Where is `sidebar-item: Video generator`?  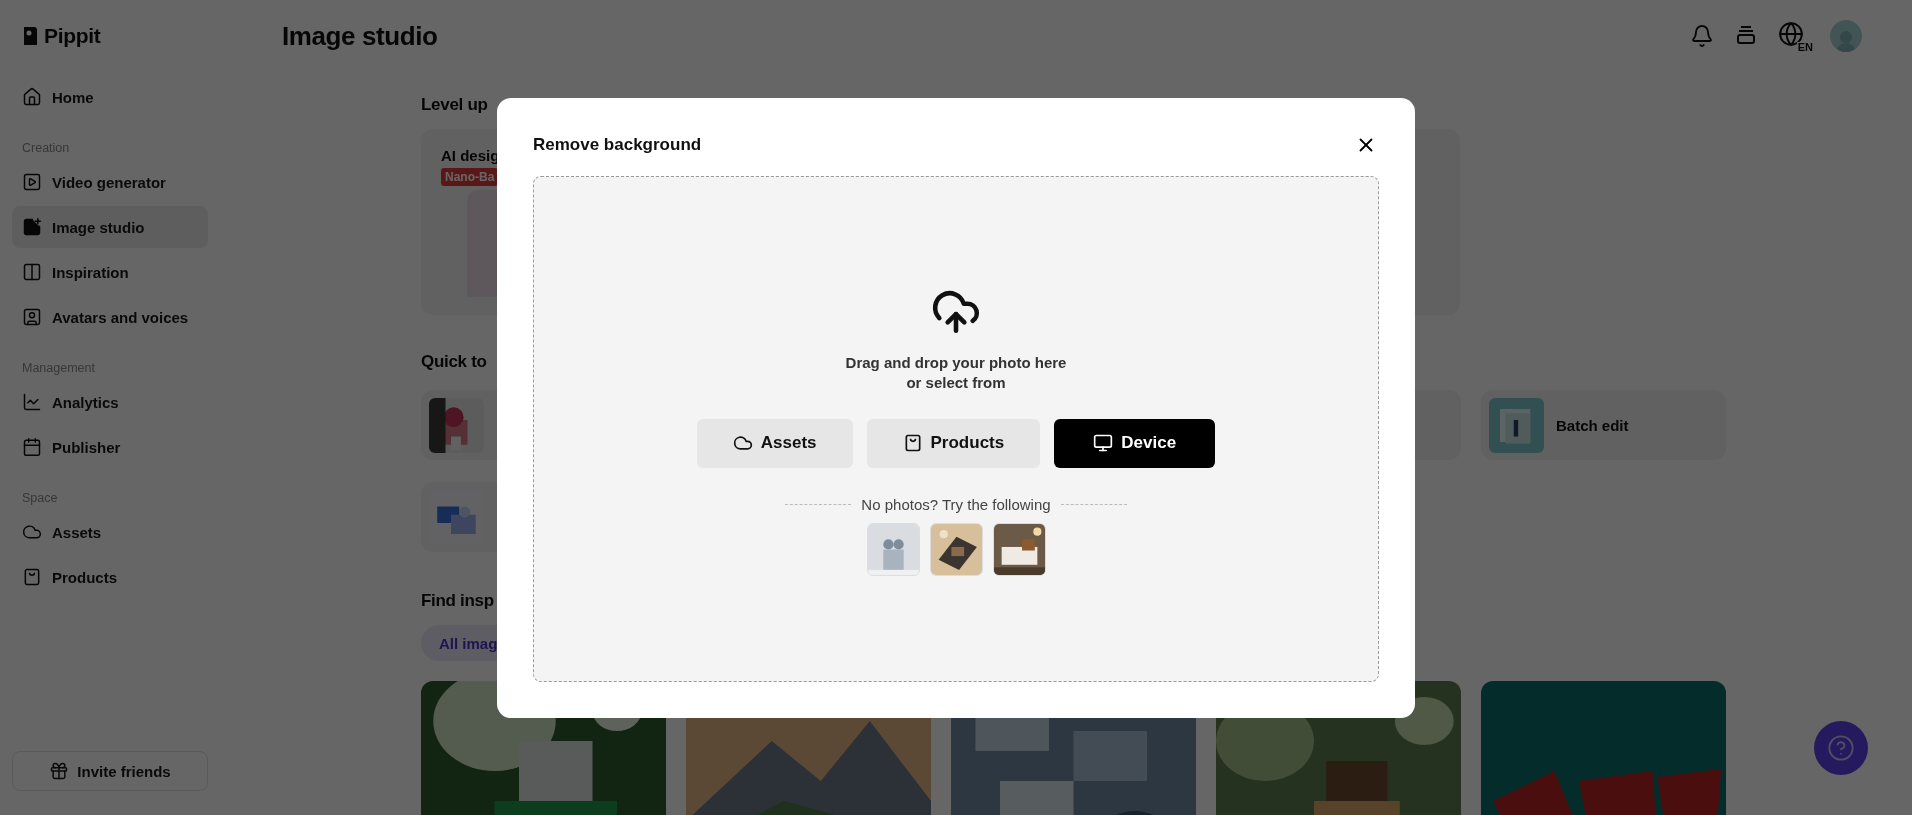
sidebar-item: Video generator is located at coordinates (110, 182).